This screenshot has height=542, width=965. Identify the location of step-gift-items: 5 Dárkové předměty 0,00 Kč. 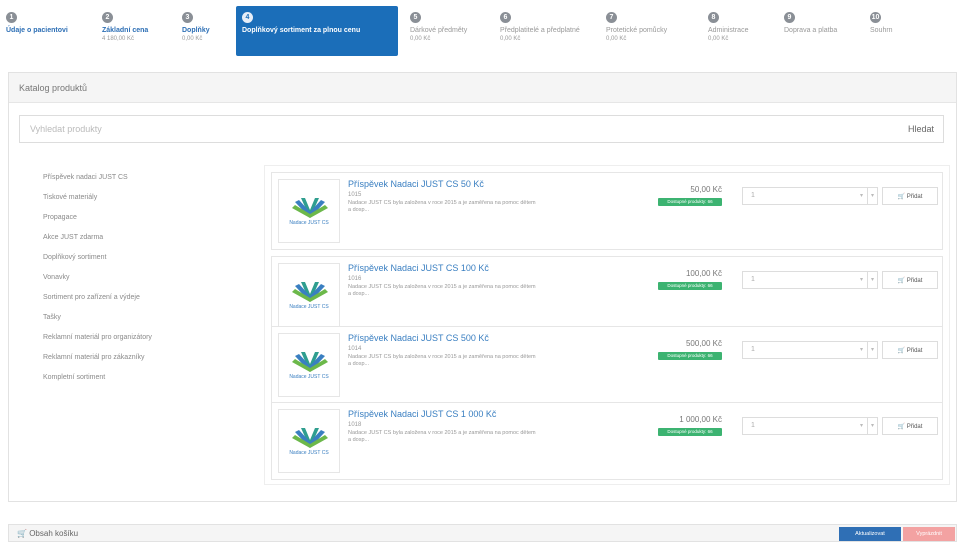
(446, 31).